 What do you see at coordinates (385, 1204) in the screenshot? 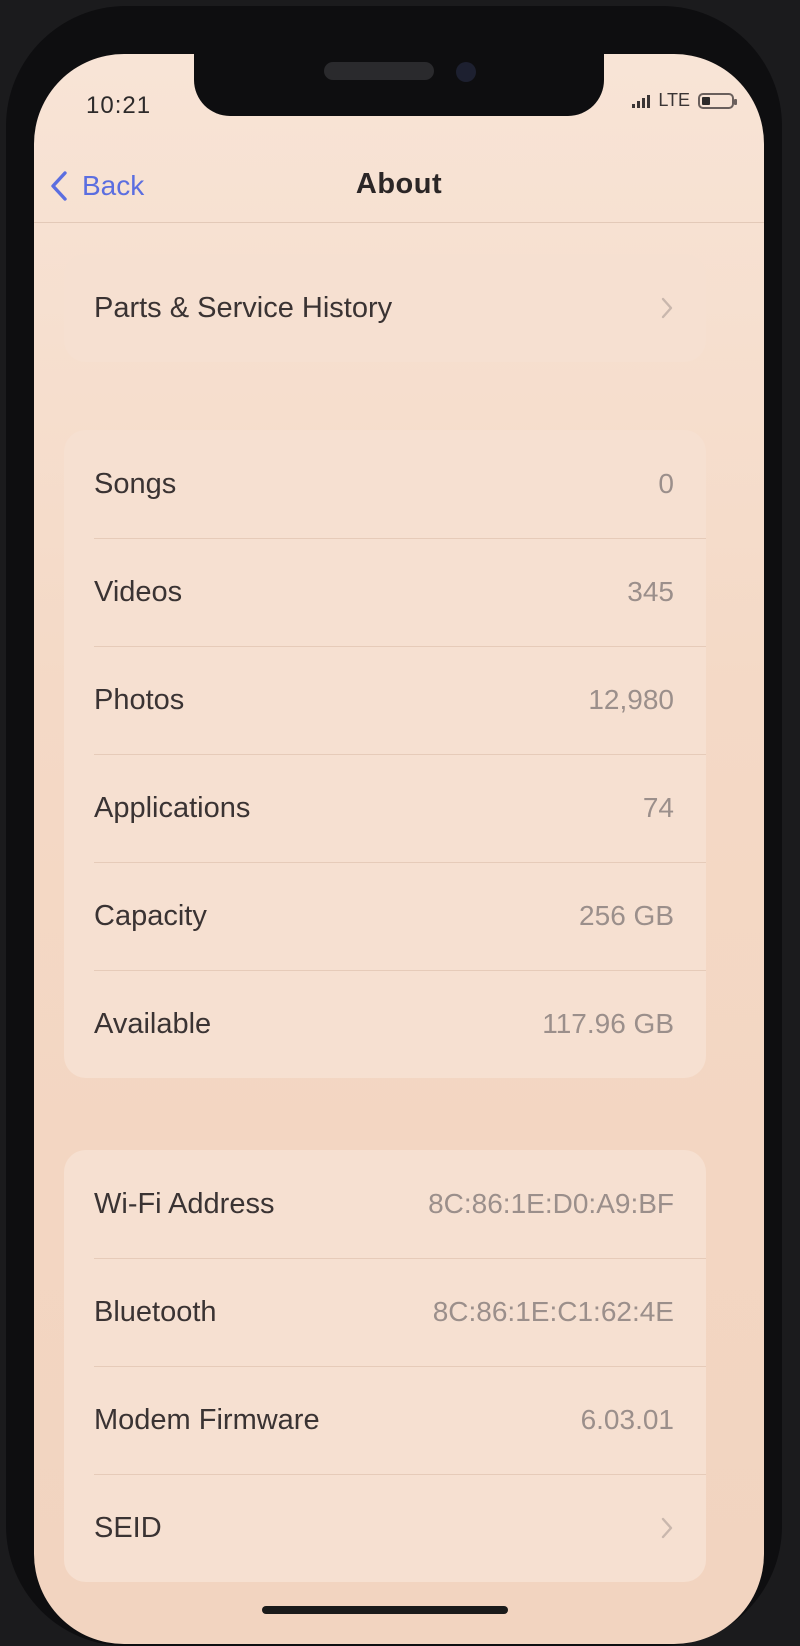
I see `wifi-address-row: Wi-Fi Address 8C:86:1E:D0:A9:BF` at bounding box center [385, 1204].